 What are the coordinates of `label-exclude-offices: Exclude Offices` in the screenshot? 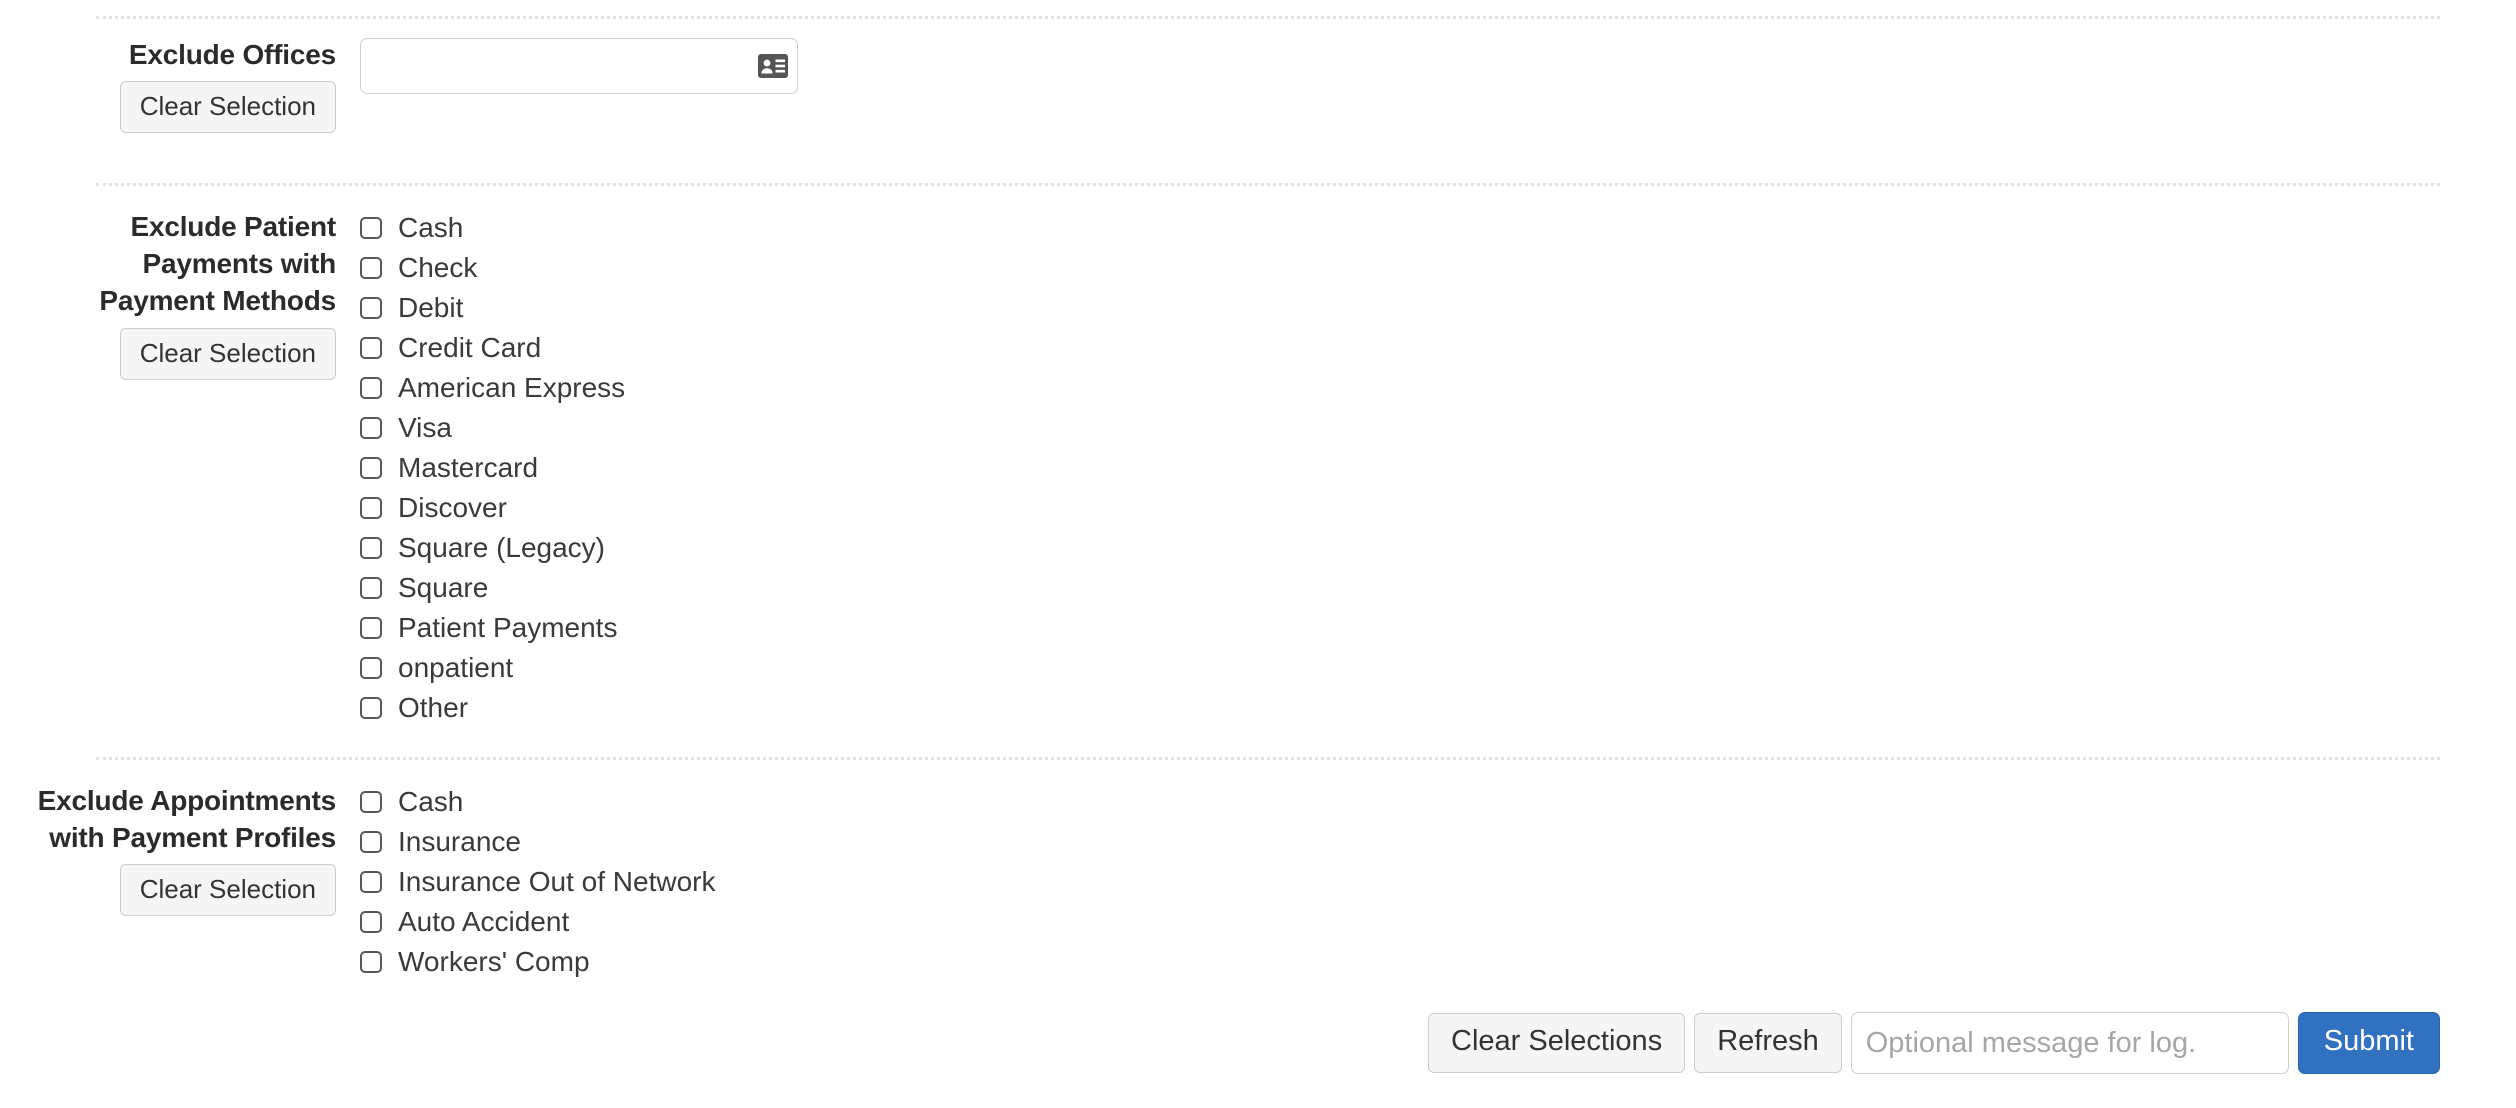 It's located at (232, 54).